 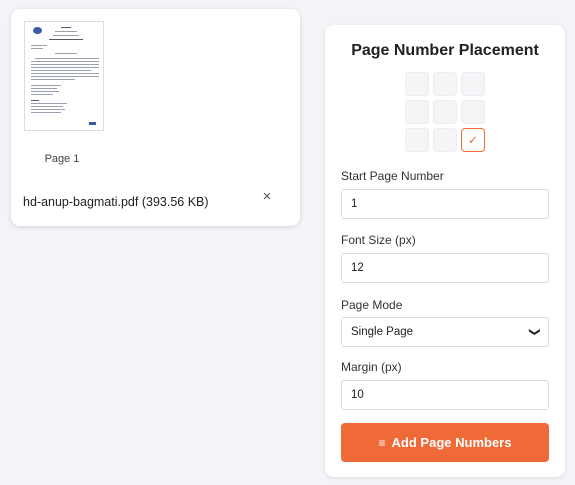 I want to click on page-label: Page 1, so click(x=62, y=159).